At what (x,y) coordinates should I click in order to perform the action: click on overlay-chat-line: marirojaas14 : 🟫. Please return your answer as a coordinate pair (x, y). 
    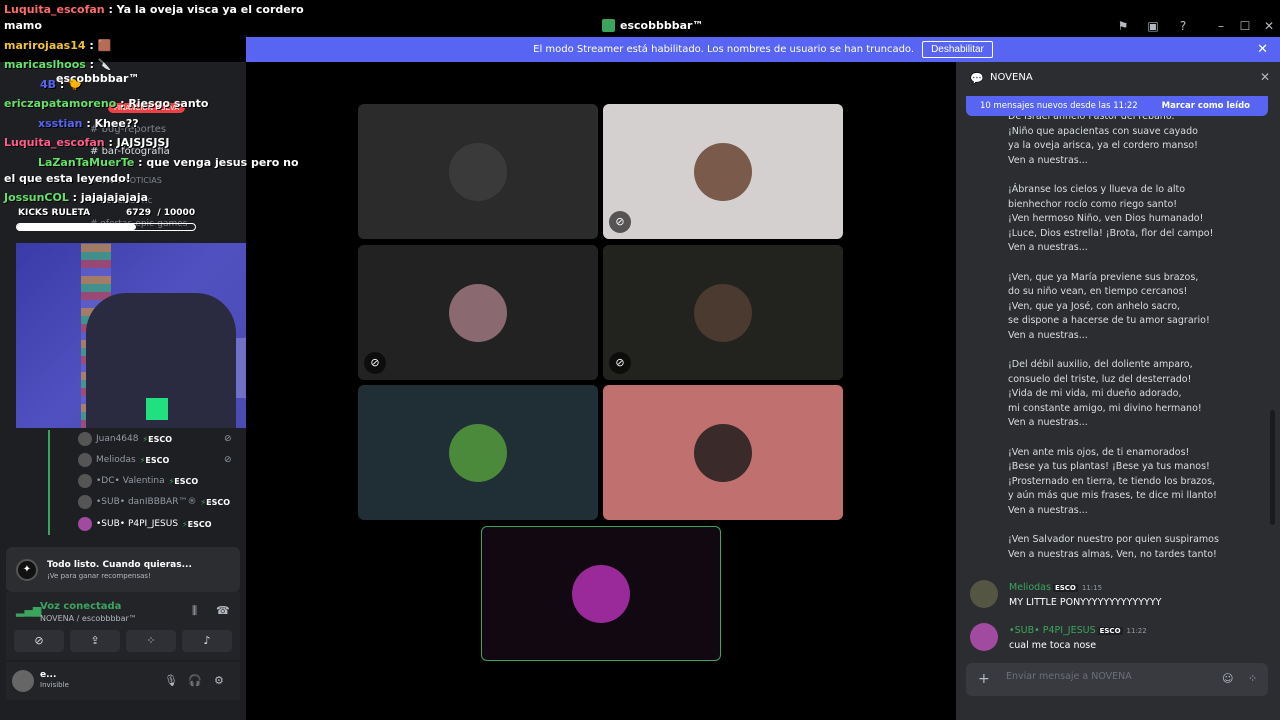
    Looking at the image, I should click on (58, 45).